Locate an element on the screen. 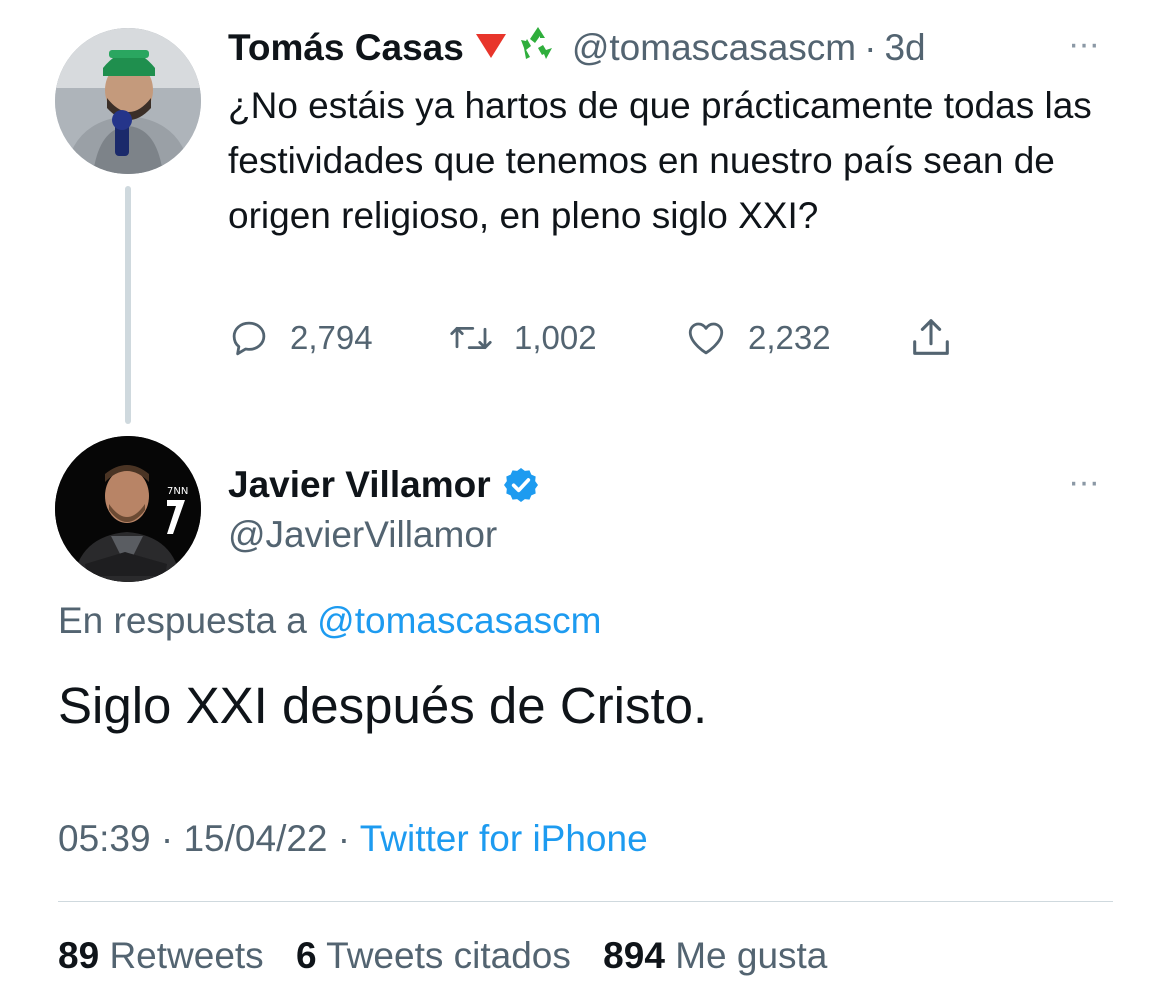  likes-label: Me gusta is located at coordinates (751, 955).